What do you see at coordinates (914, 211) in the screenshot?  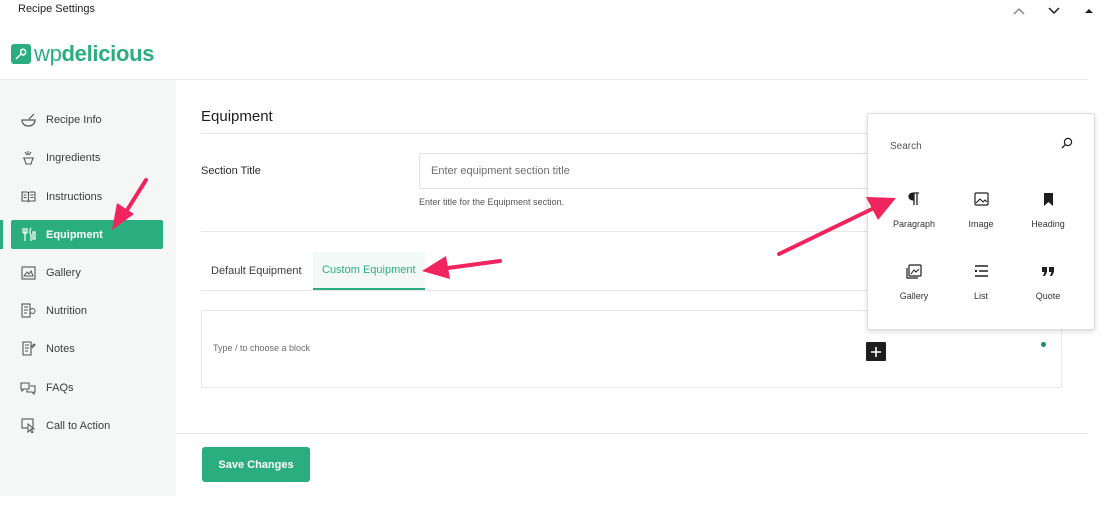 I see `block-option-paragraph: Paragraph` at bounding box center [914, 211].